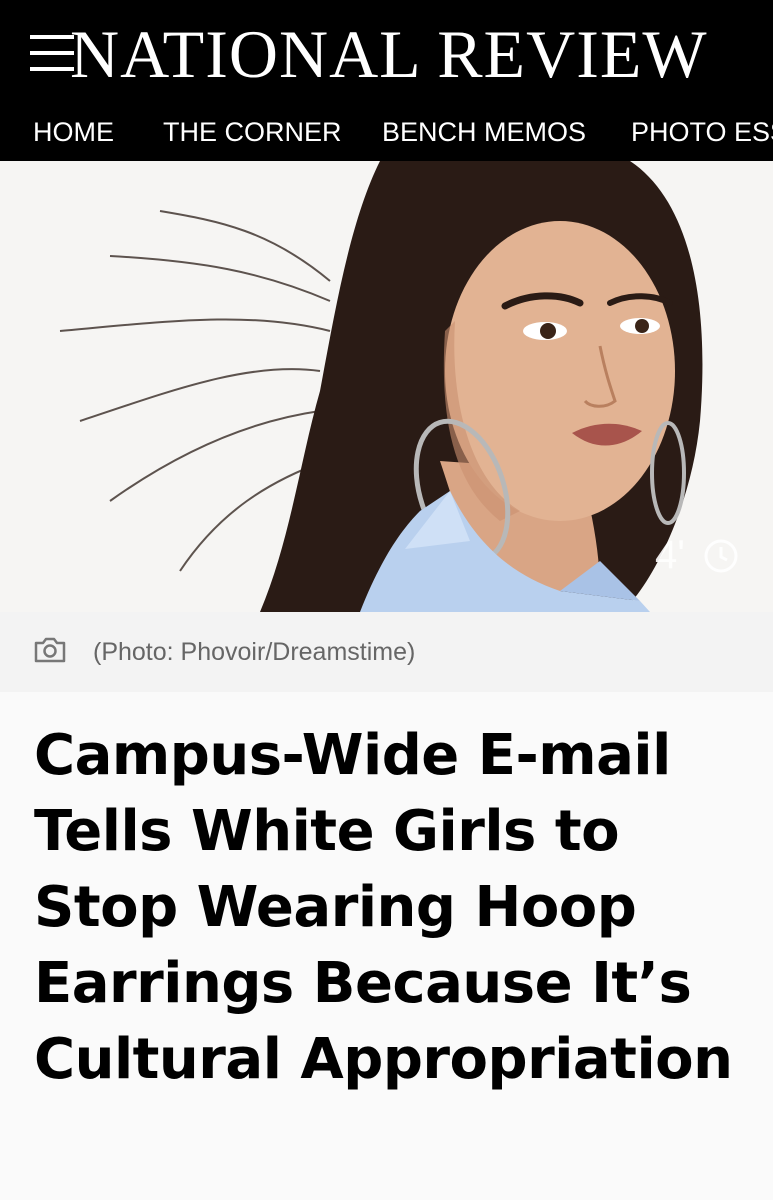 Image resolution: width=773 pixels, height=1200 pixels. Describe the element at coordinates (50, 650) in the screenshot. I see `camera-icon` at that location.